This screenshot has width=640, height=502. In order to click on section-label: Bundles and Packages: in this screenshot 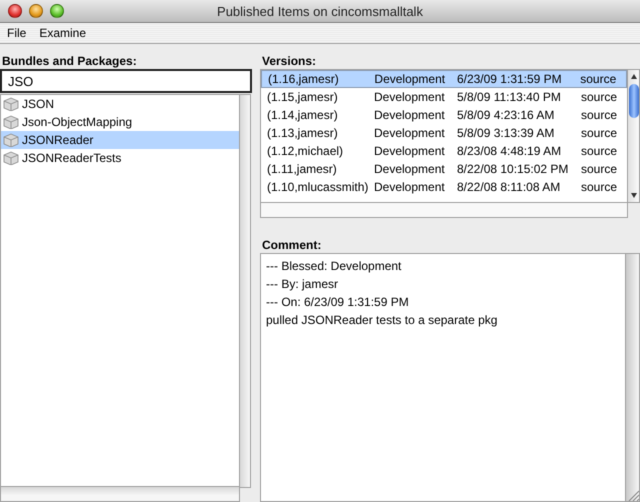, I will do `click(69, 61)`.